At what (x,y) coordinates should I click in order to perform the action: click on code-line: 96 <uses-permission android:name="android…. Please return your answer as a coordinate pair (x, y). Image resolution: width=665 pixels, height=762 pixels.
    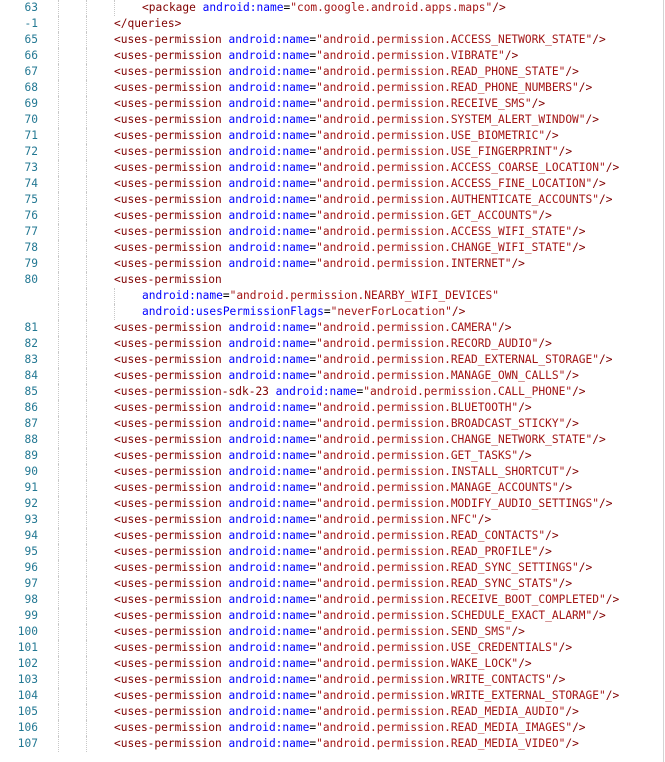
    Looking at the image, I should click on (331, 568).